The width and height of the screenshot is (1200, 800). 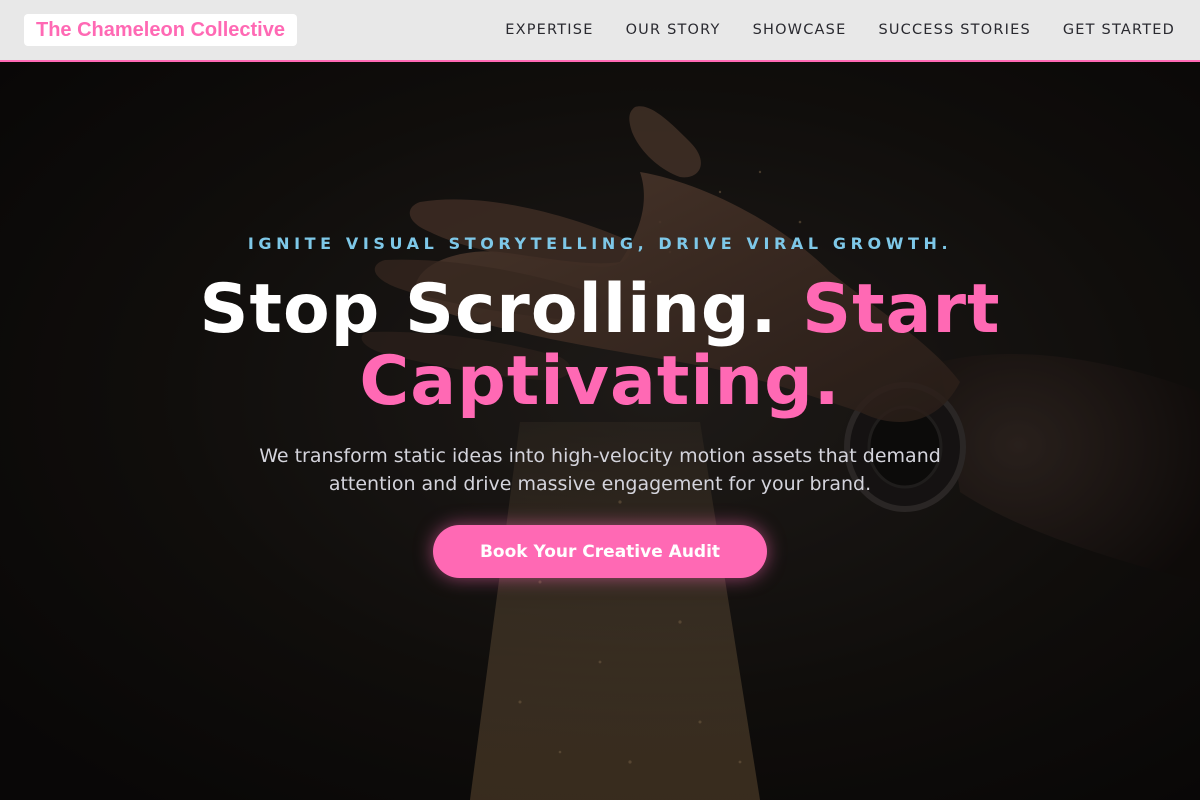 I want to click on headline-main: Stop Scrolling., so click(x=488, y=309).